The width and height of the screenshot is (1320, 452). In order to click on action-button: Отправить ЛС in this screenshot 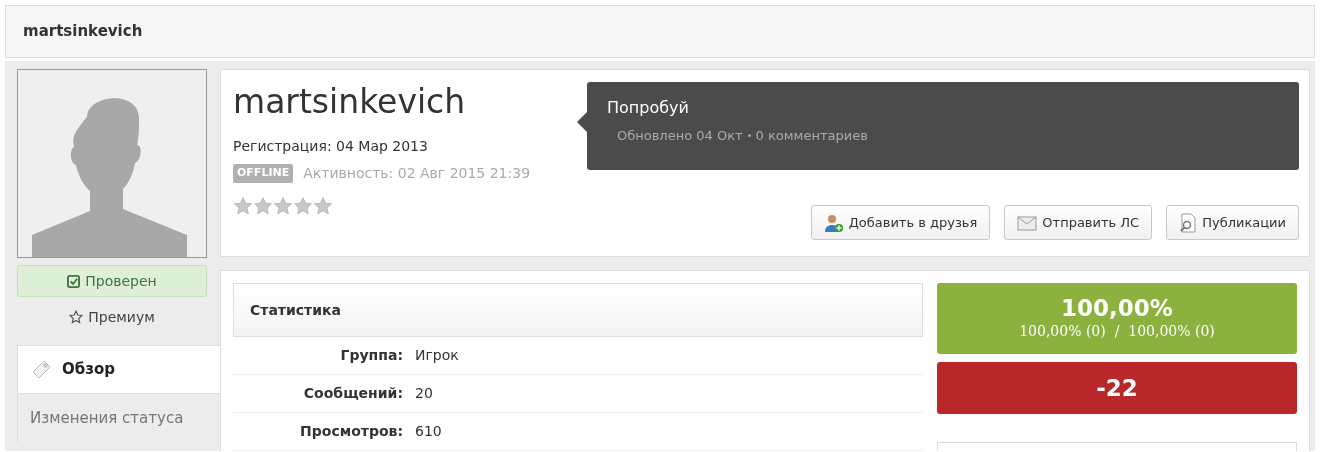, I will do `click(1078, 222)`.